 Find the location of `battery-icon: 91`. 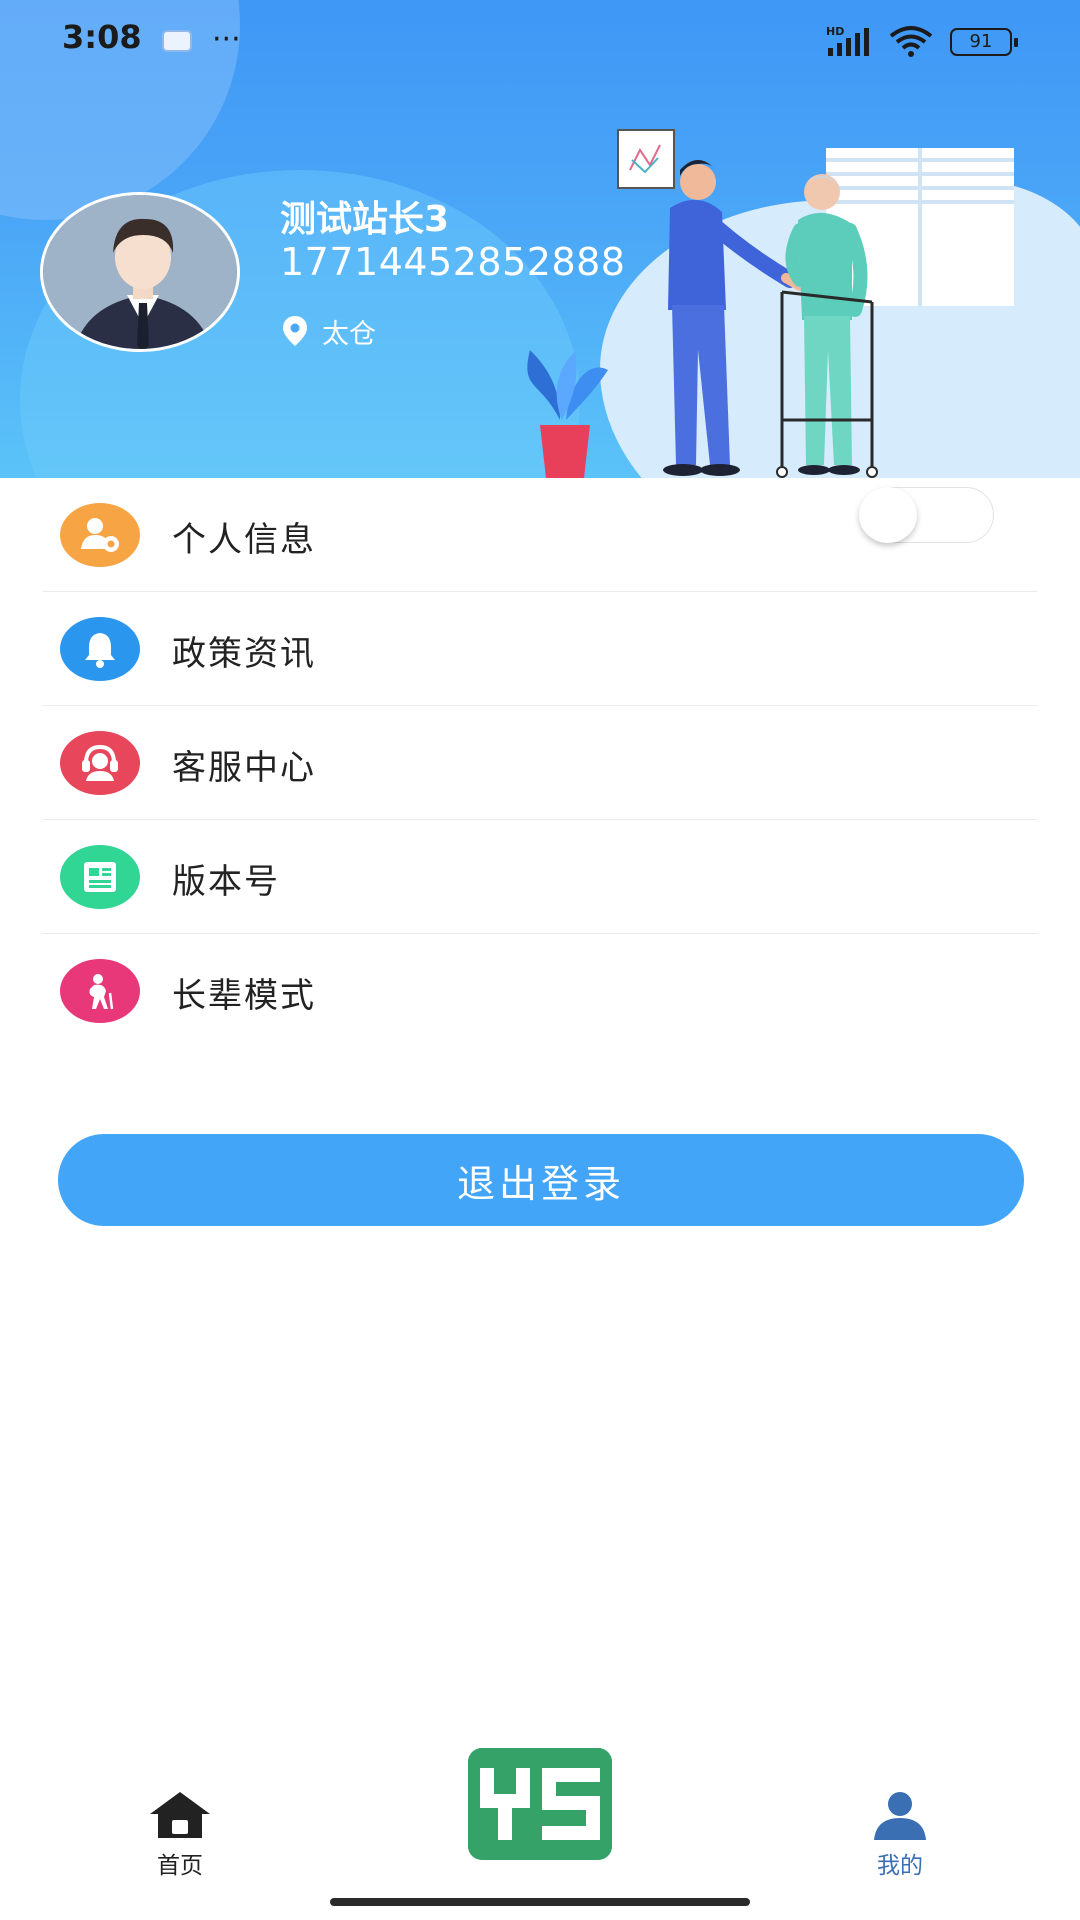

battery-icon: 91 is located at coordinates (984, 42).